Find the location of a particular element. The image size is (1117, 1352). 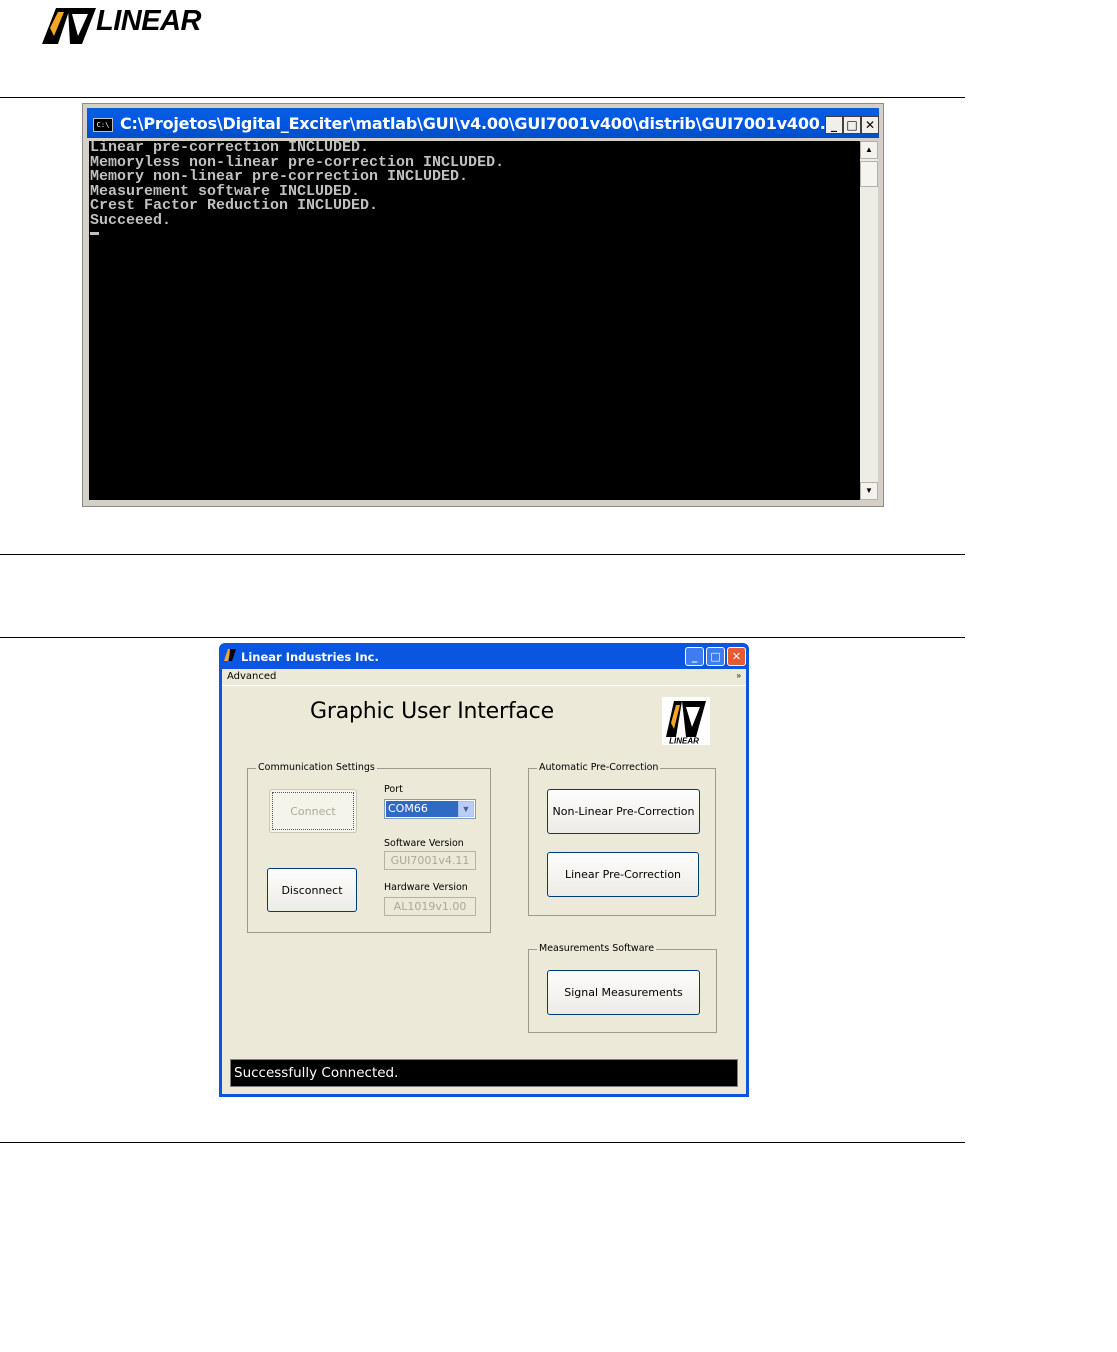

scroll-thumb is located at coordinates (869, 174).